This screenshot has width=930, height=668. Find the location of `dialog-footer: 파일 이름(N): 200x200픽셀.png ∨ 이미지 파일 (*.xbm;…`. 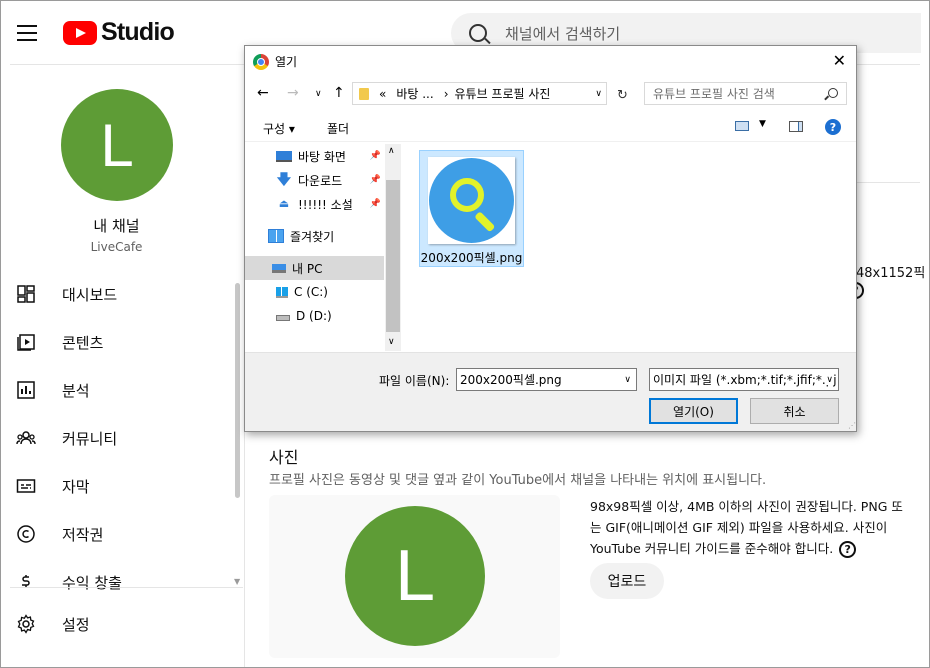

dialog-footer: 파일 이름(N): 200x200픽셀.png ∨ 이미지 파일 (*.xbm;… is located at coordinates (550, 391).